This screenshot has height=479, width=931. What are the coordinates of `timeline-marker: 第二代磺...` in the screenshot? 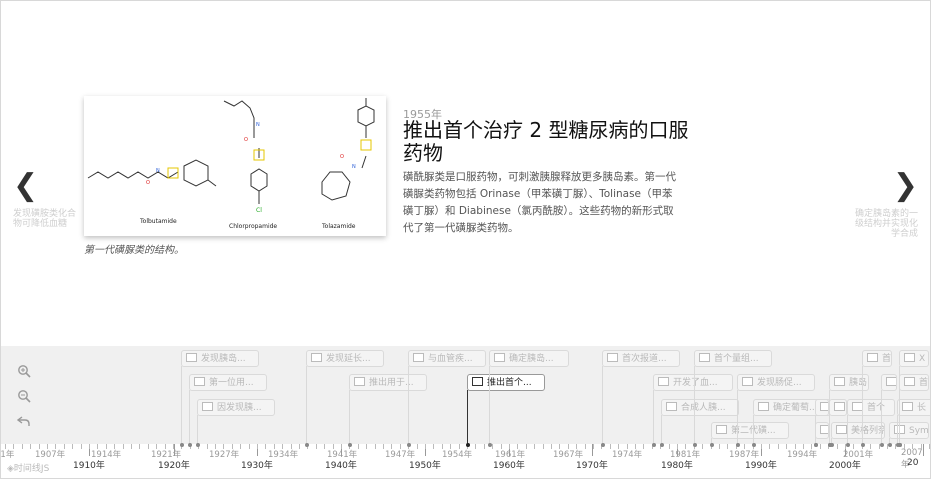 It's located at (750, 430).